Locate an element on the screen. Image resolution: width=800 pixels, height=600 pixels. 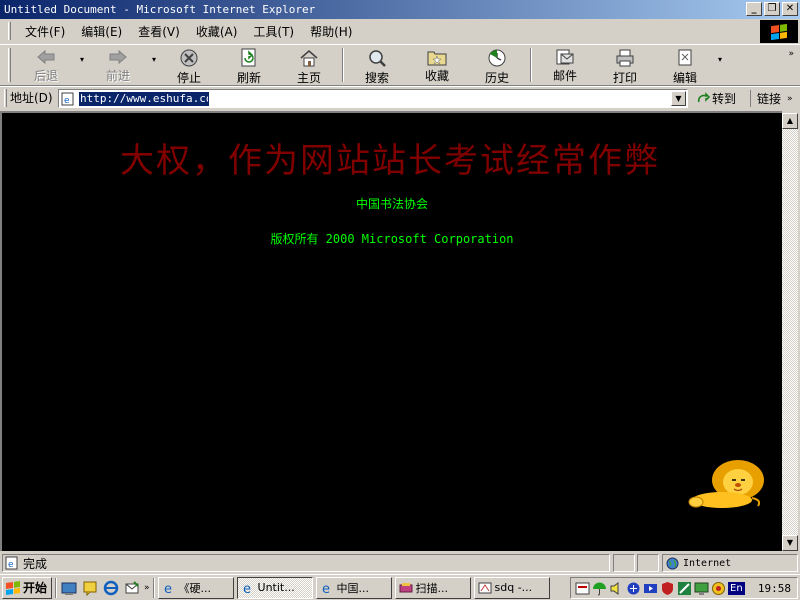
menu-grip is located at coordinates (9, 31).